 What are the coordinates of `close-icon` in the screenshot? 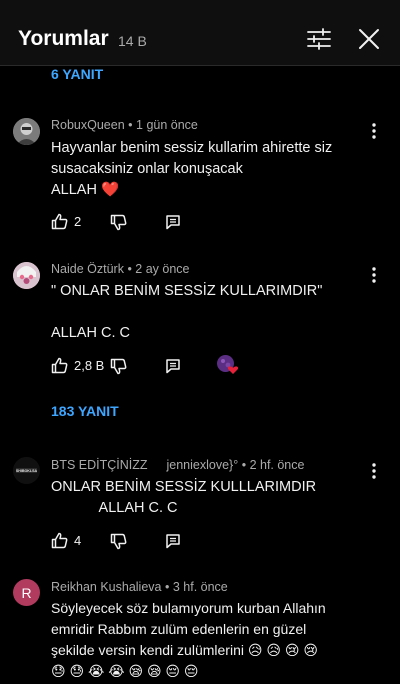 It's located at (369, 39).